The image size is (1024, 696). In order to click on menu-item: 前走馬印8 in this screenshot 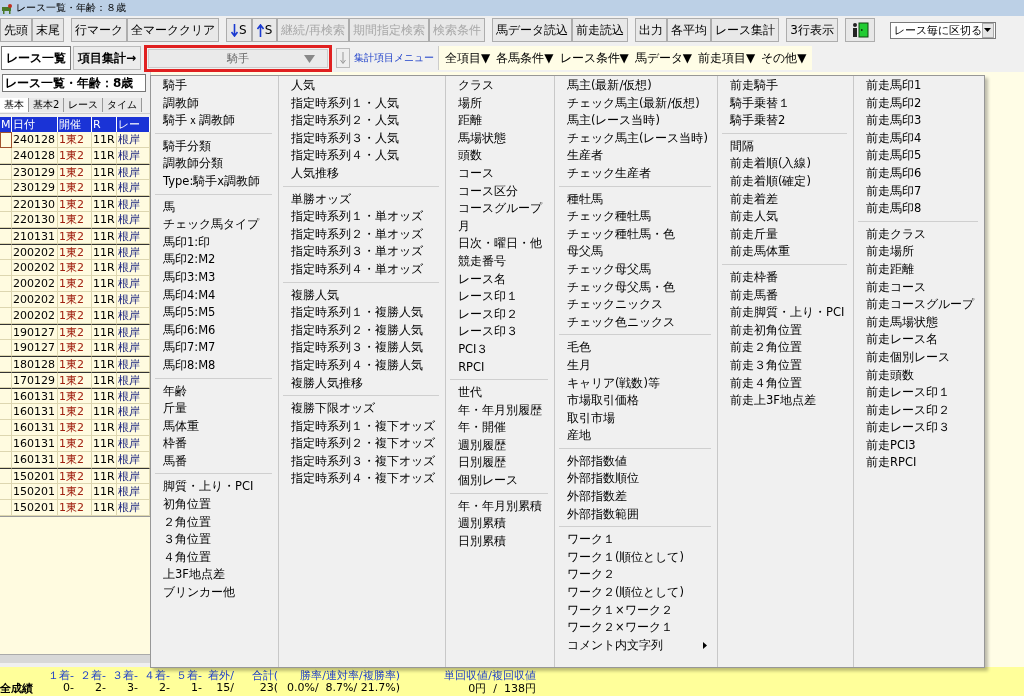, I will do `click(919, 209)`.